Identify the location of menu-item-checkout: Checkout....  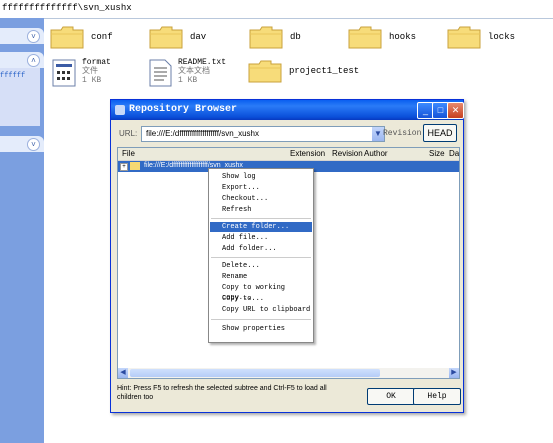
(261, 199).